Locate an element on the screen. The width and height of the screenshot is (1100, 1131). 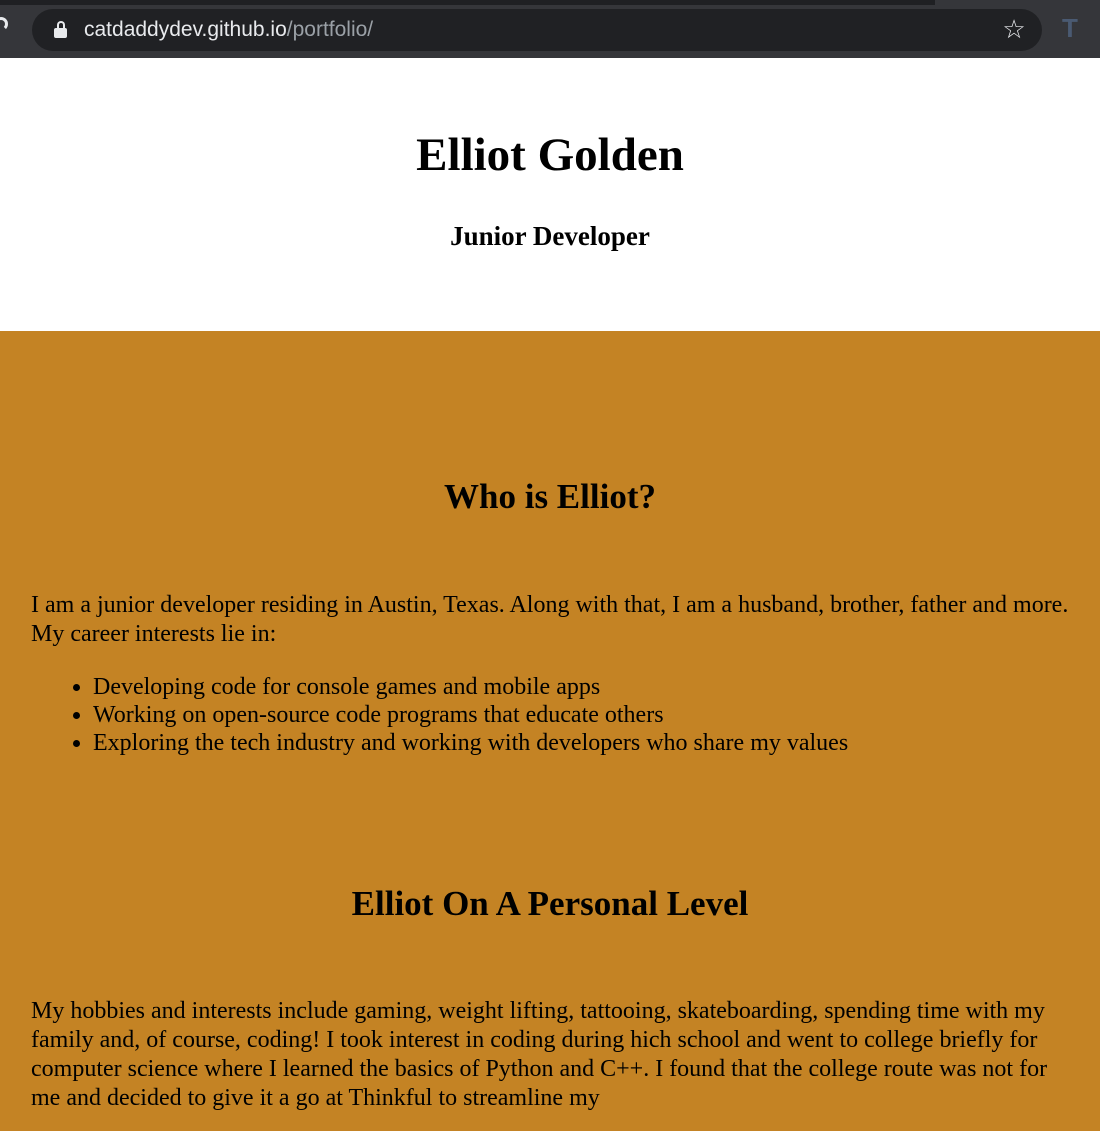
lock-icon is located at coordinates (61, 30).